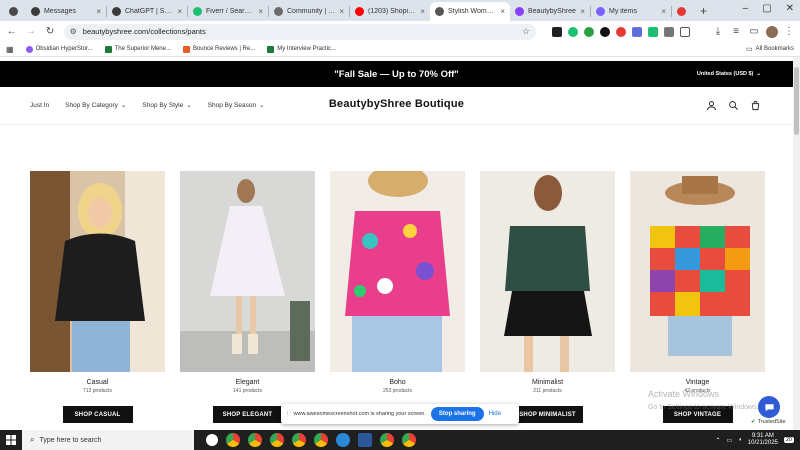 The image size is (800, 450). I want to click on back-arrow-icon: ←, so click(11, 31).